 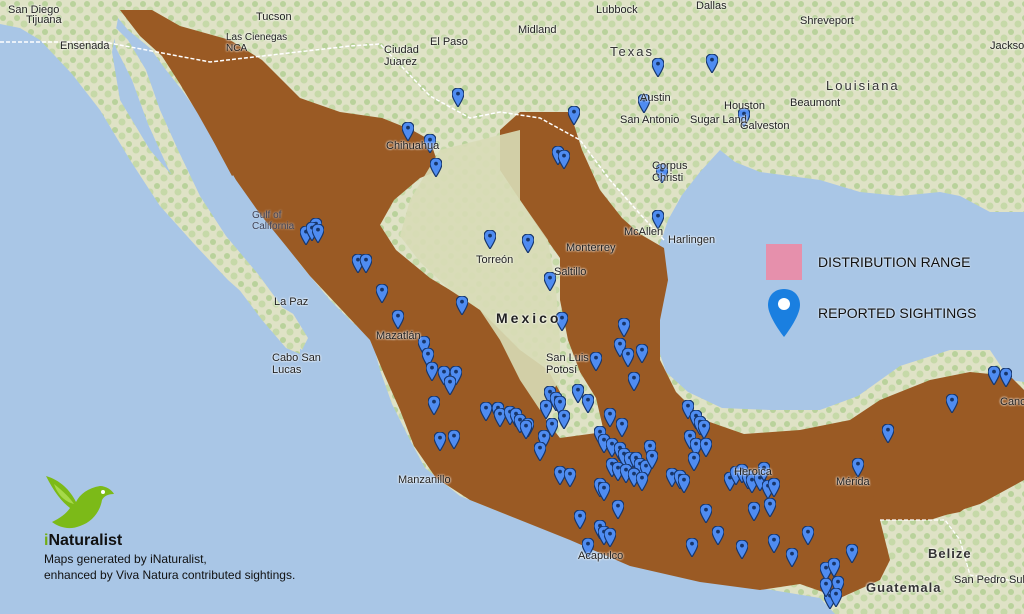 What do you see at coordinates (897, 313) in the screenshot?
I see `legend-sightings-label: REPORTED SIGHTINGS` at bounding box center [897, 313].